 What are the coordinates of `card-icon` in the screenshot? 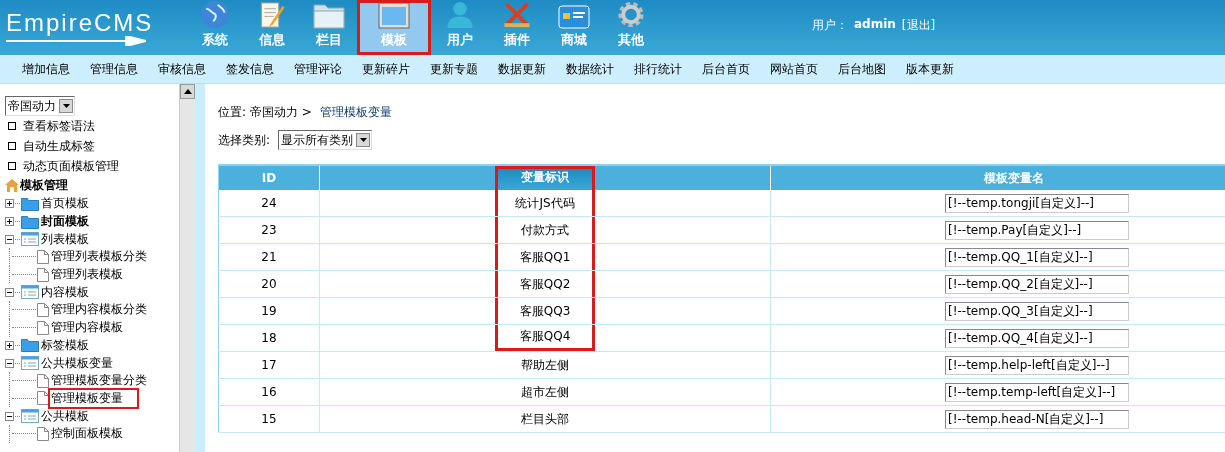 It's located at (573, 17).